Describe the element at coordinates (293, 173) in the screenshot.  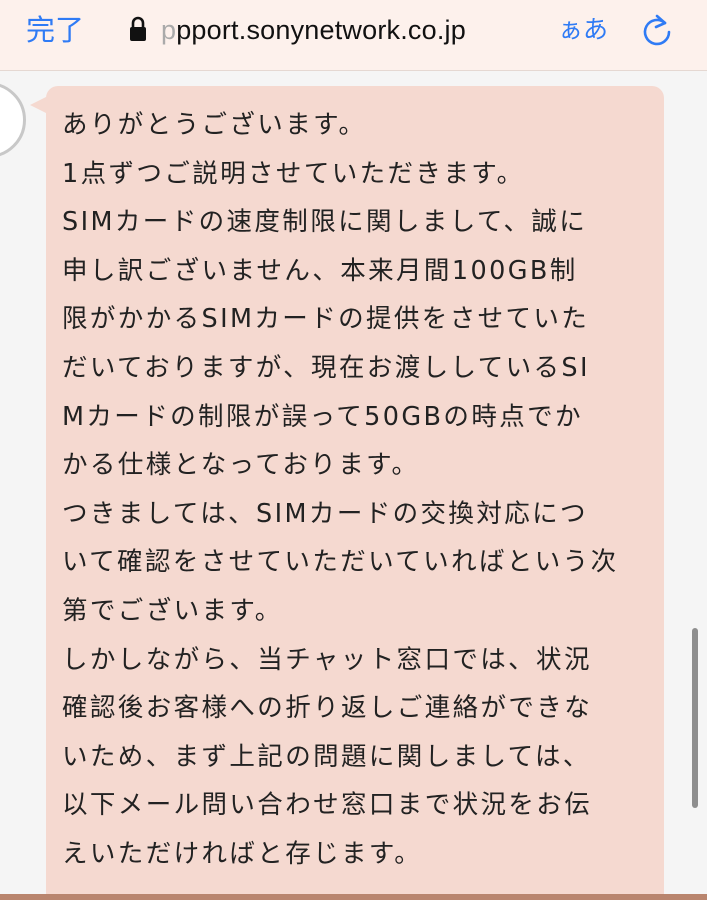
I see `message-line: 1点ずつご説明させていただきます。` at that location.